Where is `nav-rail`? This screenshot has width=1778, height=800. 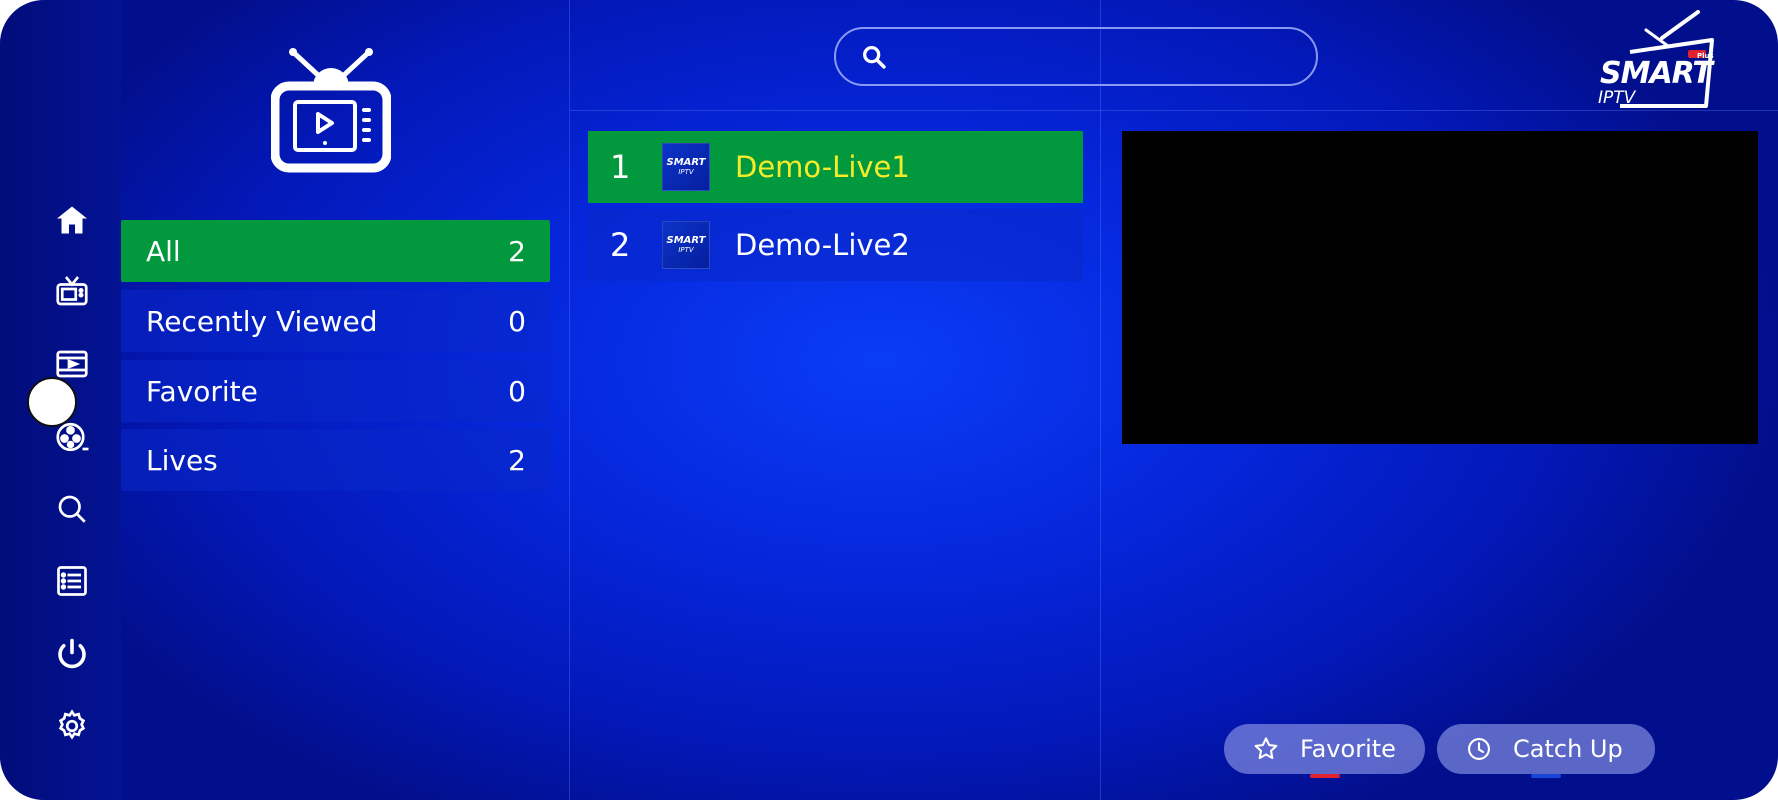 nav-rail is located at coordinates (60, 400).